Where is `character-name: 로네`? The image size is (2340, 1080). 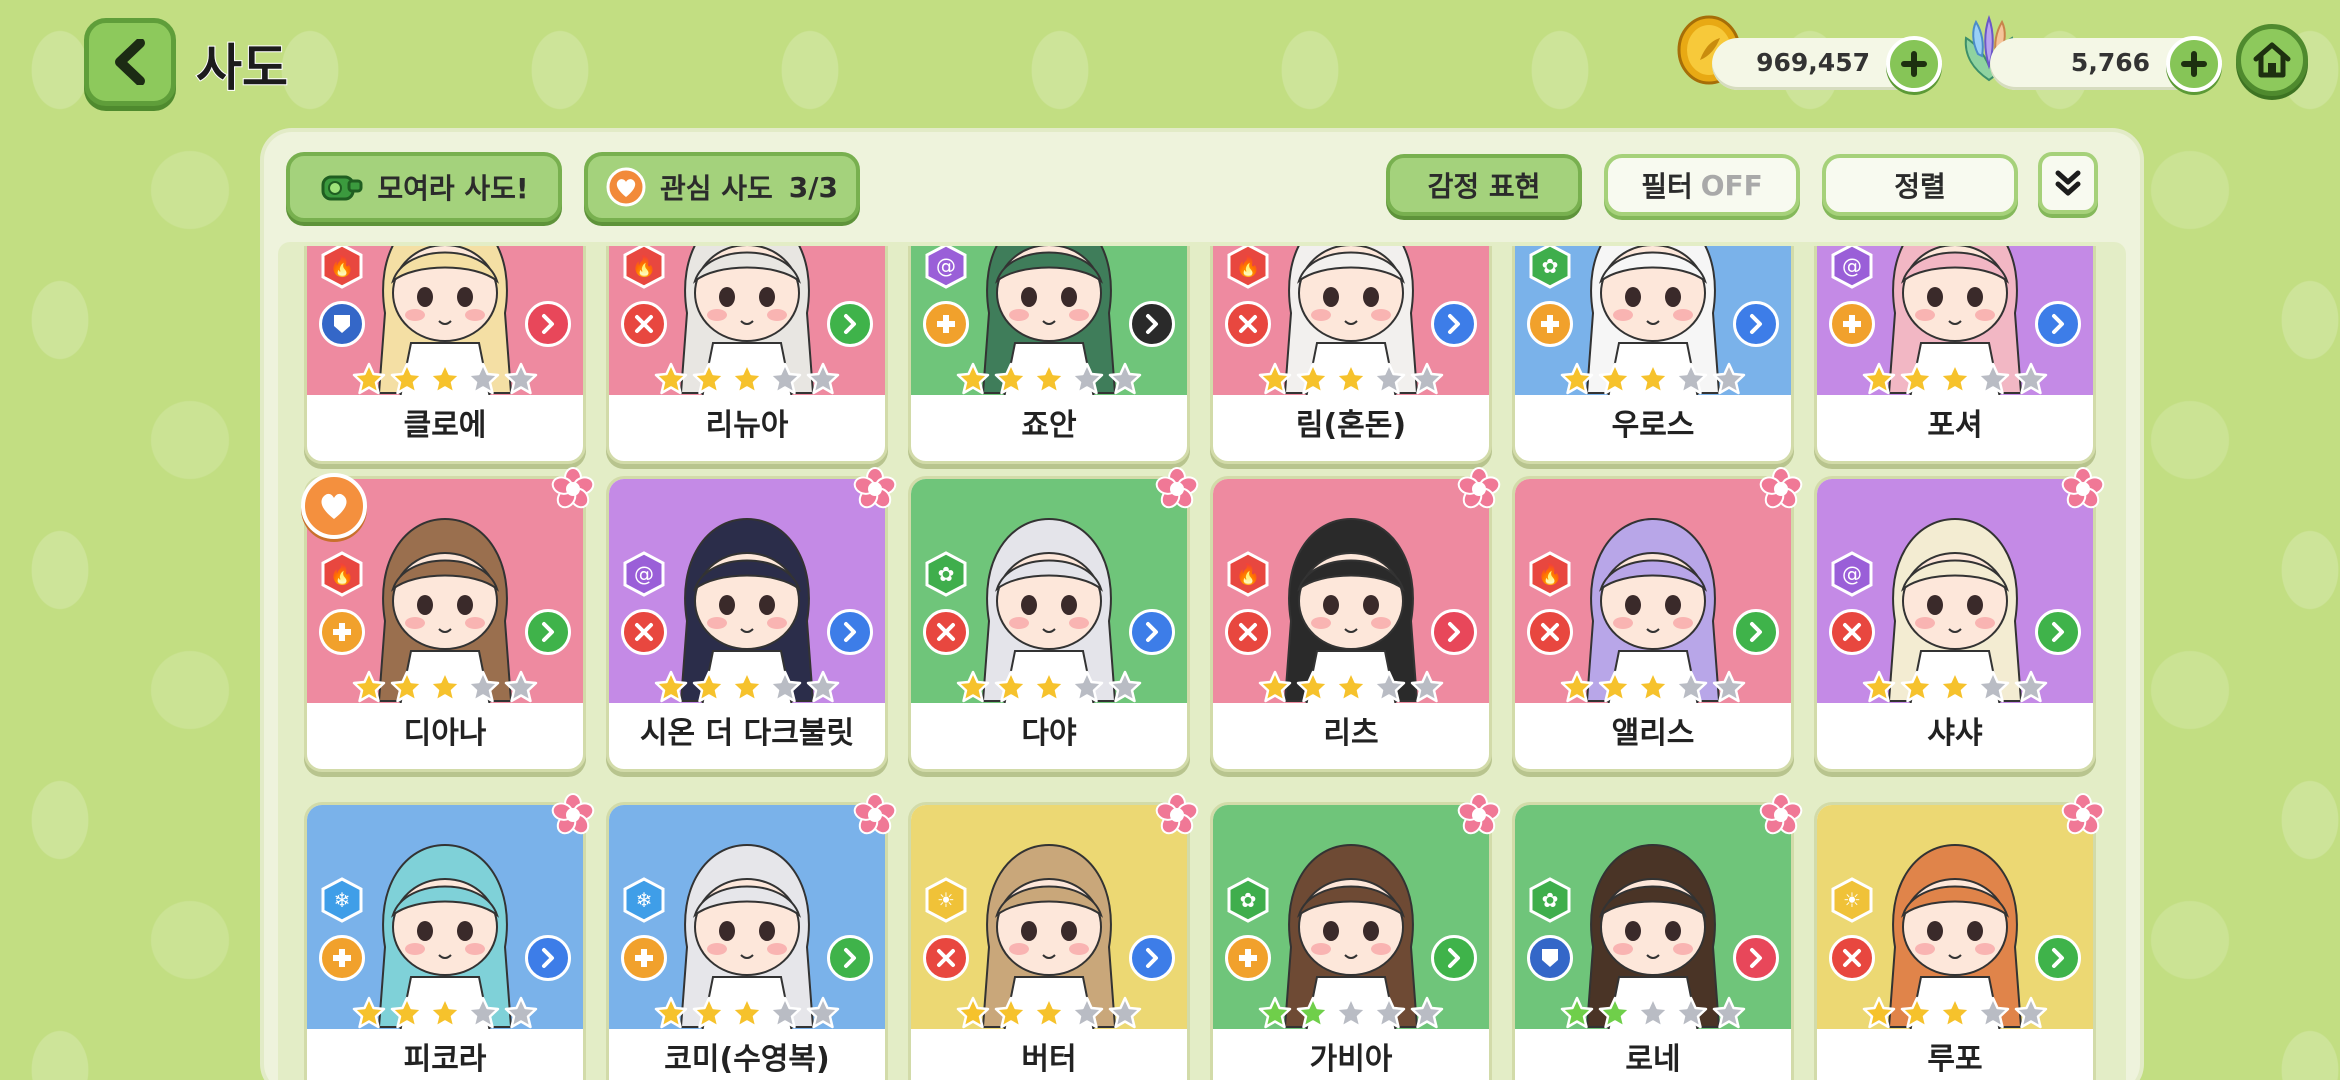
character-name: 로네 is located at coordinates (1653, 1059).